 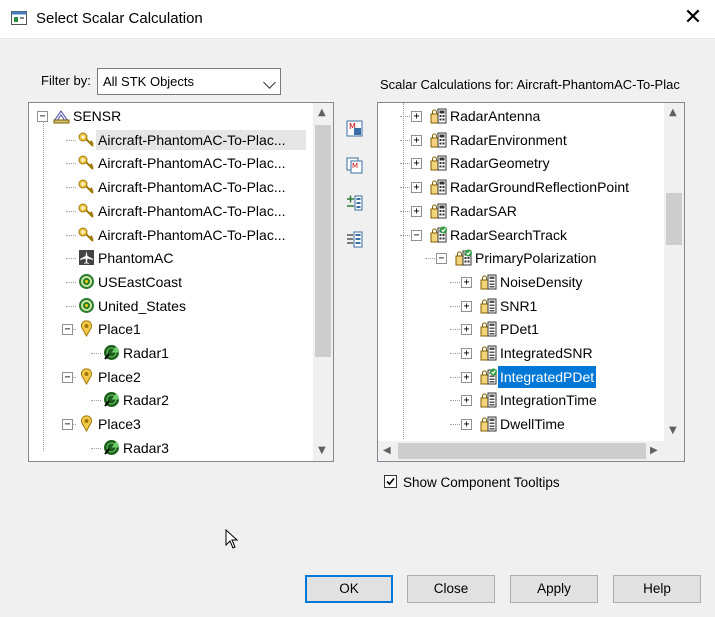 I want to click on scalar-calc-item: − PrimaryPolarization, so click(x=521, y=258).